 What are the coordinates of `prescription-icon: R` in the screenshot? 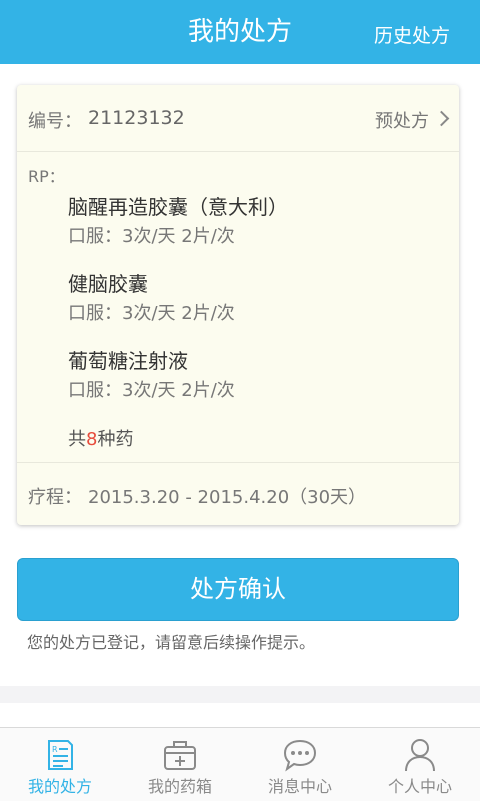 It's located at (60, 755).